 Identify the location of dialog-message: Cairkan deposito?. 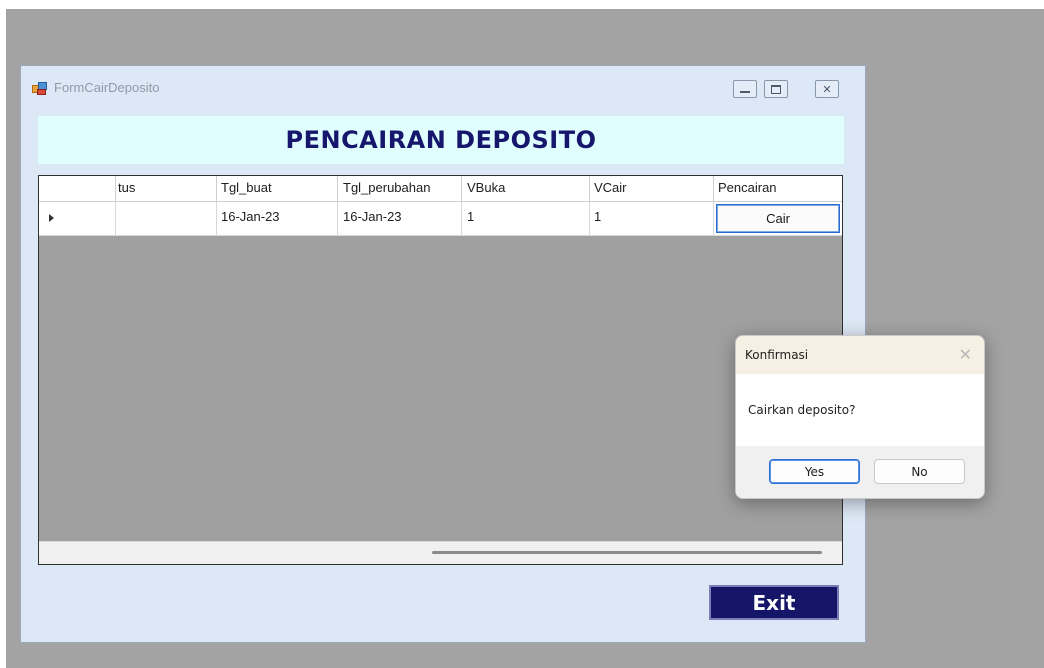
(802, 410).